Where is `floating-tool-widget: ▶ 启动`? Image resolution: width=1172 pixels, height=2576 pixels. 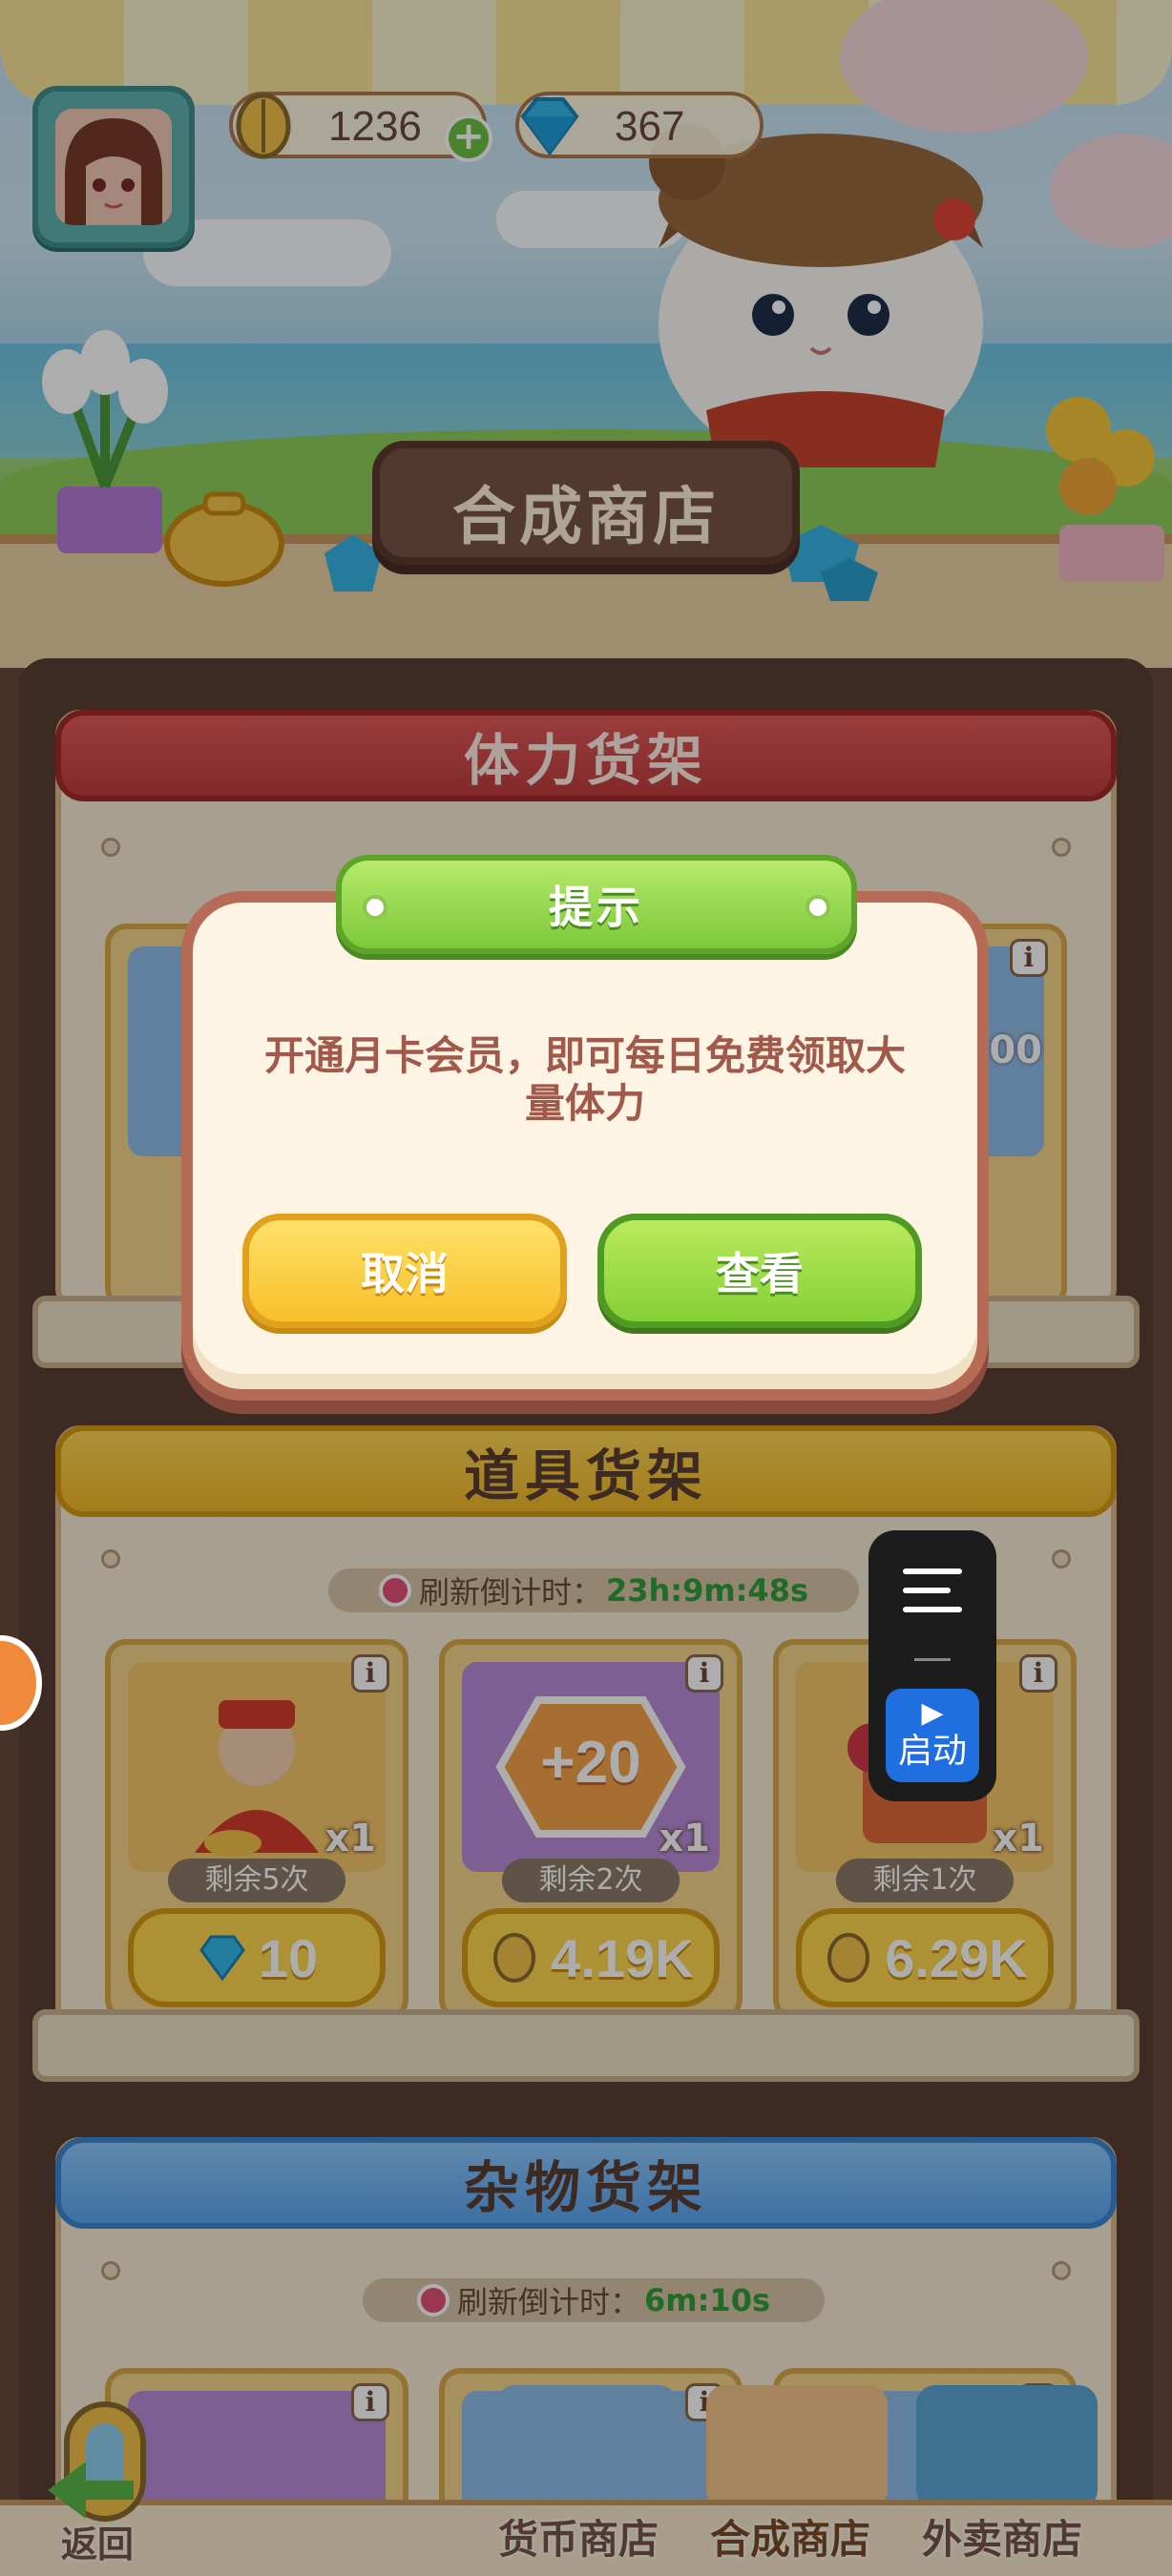
floating-tool-widget: ▶ 启动 is located at coordinates (932, 1665).